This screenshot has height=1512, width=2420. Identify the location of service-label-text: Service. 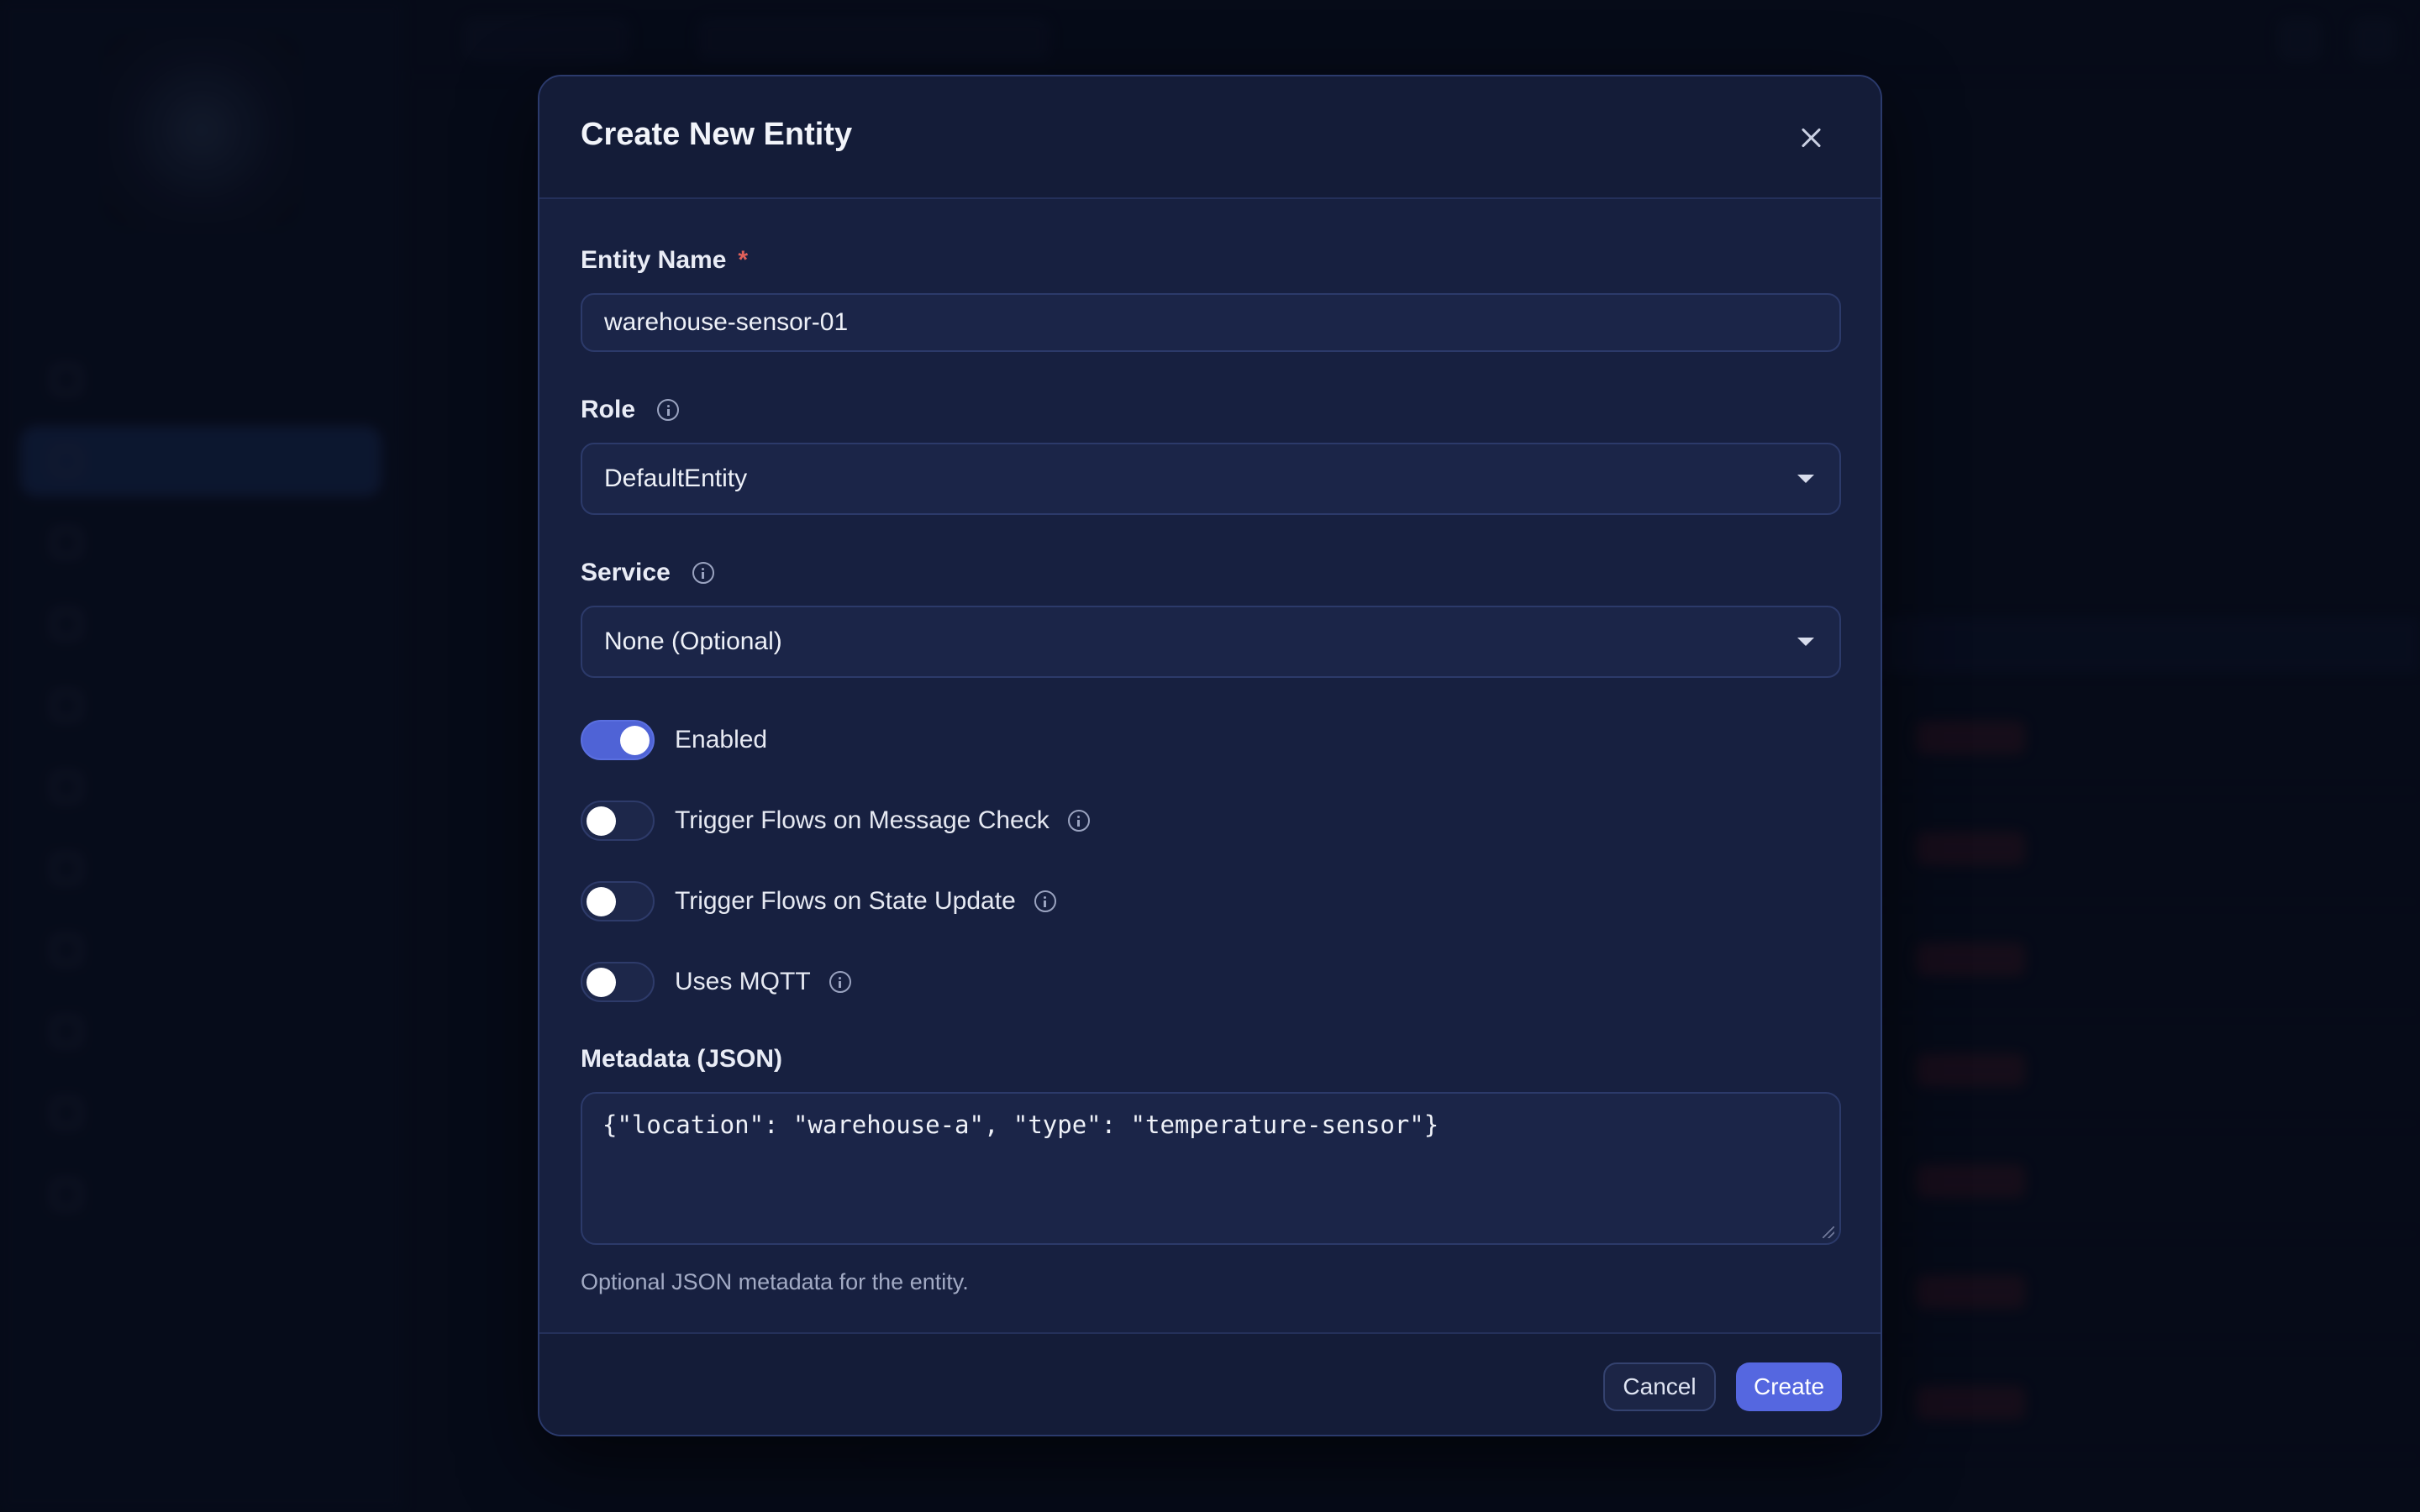
(626, 572).